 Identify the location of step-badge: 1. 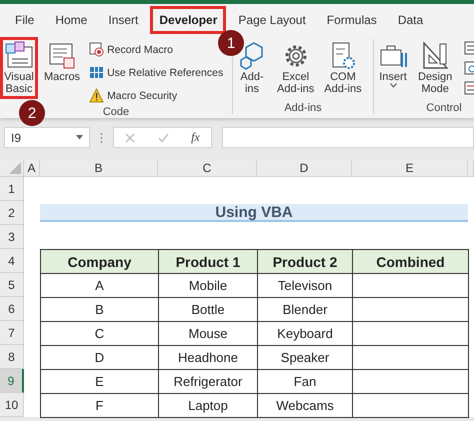
(231, 43).